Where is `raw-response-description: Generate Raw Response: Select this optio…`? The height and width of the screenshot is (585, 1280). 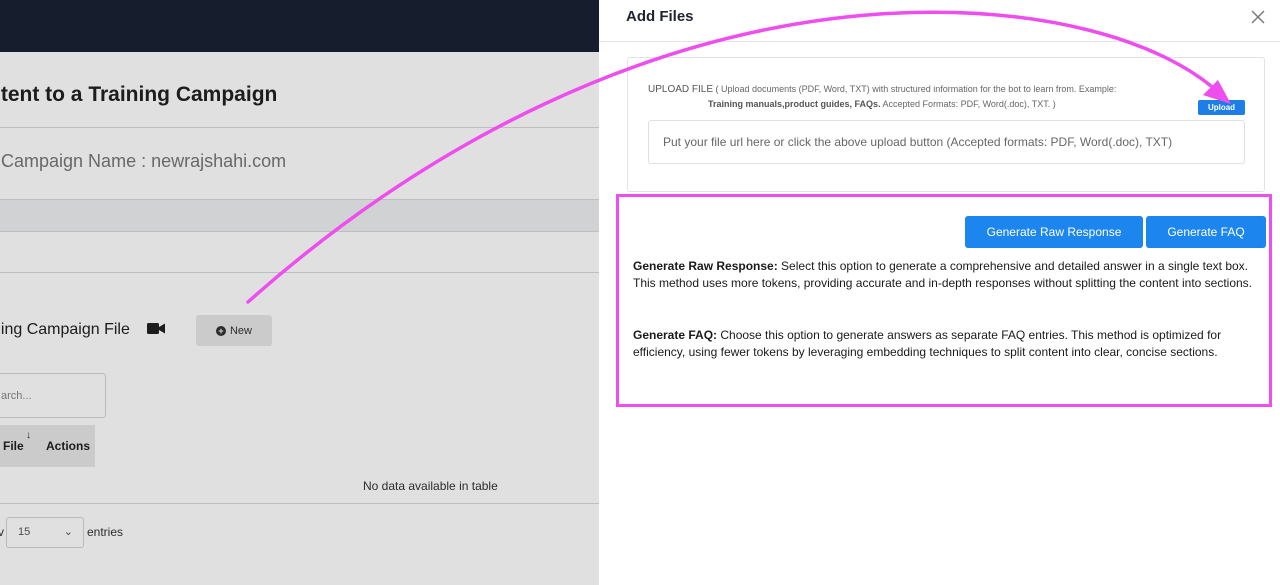
raw-response-description: Generate Raw Response: Select this optio… is located at coordinates (948, 274).